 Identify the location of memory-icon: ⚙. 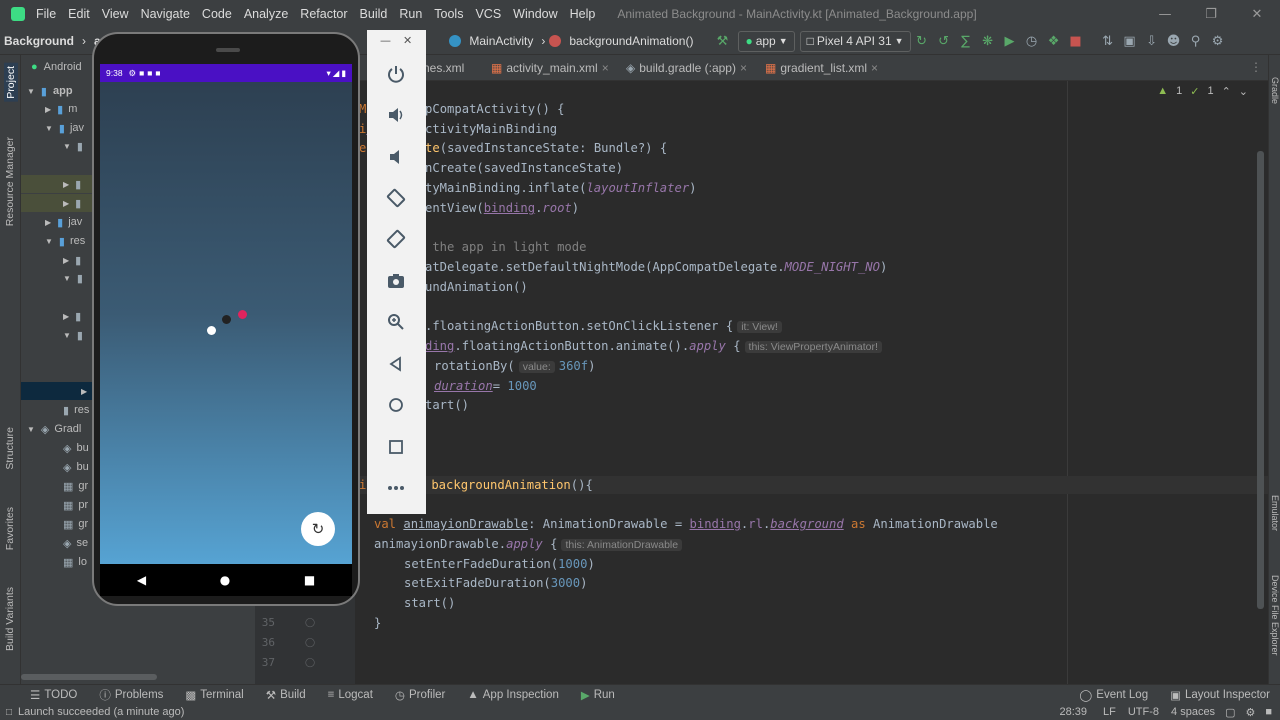
(1250, 712).